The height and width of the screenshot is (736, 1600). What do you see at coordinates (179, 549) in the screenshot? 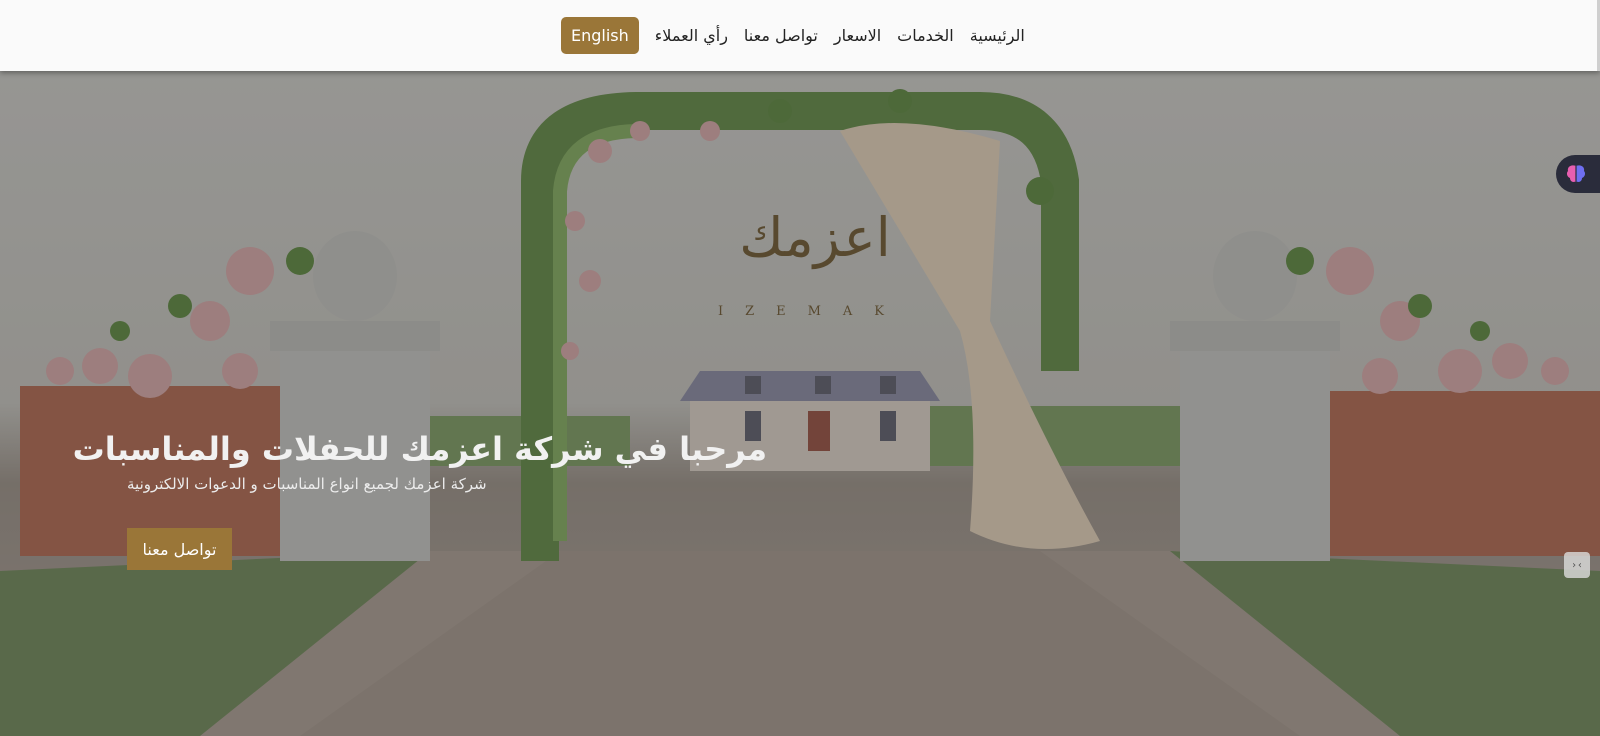
I see `contact-us-button: تواصل معنا` at bounding box center [179, 549].